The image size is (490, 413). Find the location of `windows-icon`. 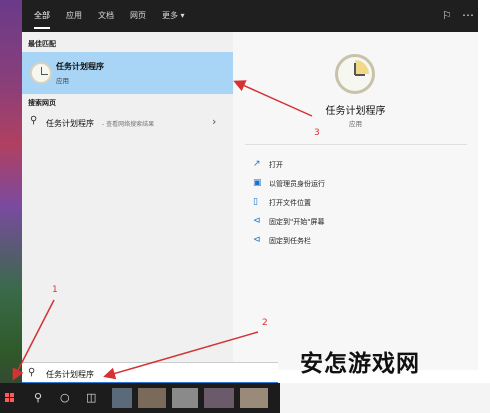

windows-icon is located at coordinates (10, 398).